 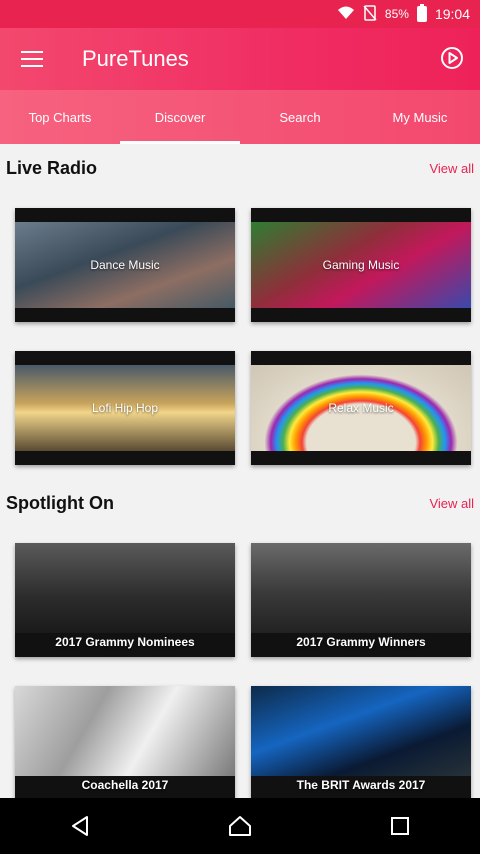 What do you see at coordinates (125, 785) in the screenshot?
I see `spotlight-card-label: Coachella 2017` at bounding box center [125, 785].